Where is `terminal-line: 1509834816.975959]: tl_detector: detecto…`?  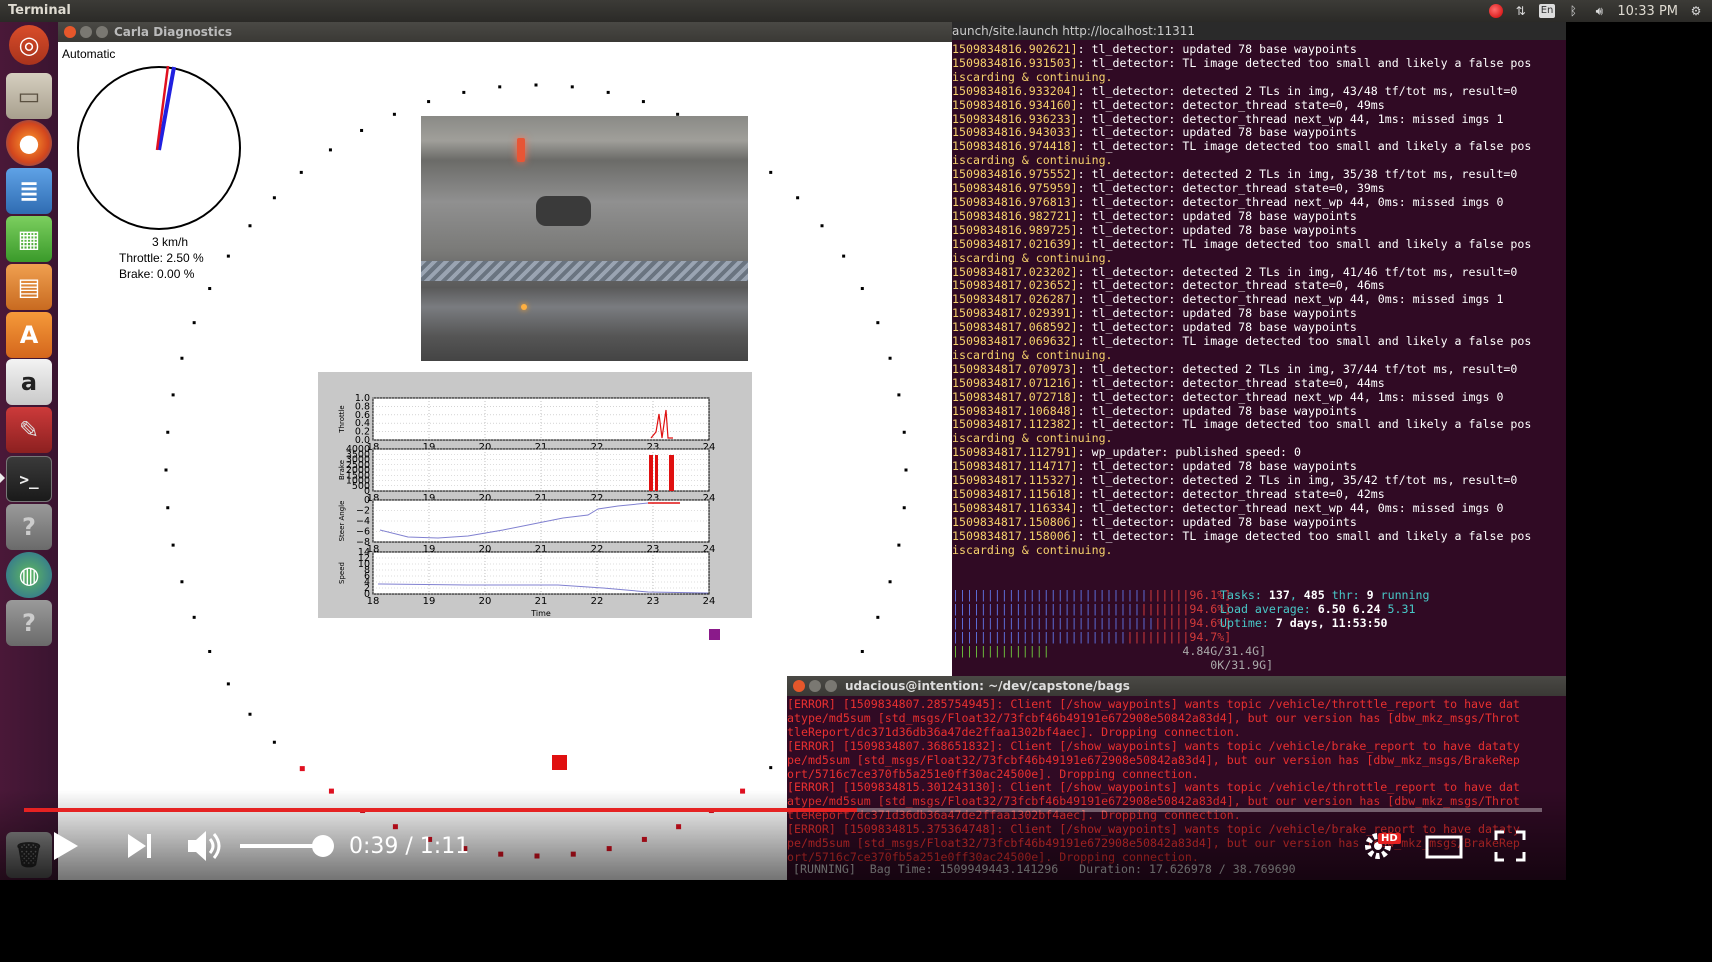
terminal-line: 1509834816.975959]: tl_detector: detecto… is located at coordinates (1168, 188).